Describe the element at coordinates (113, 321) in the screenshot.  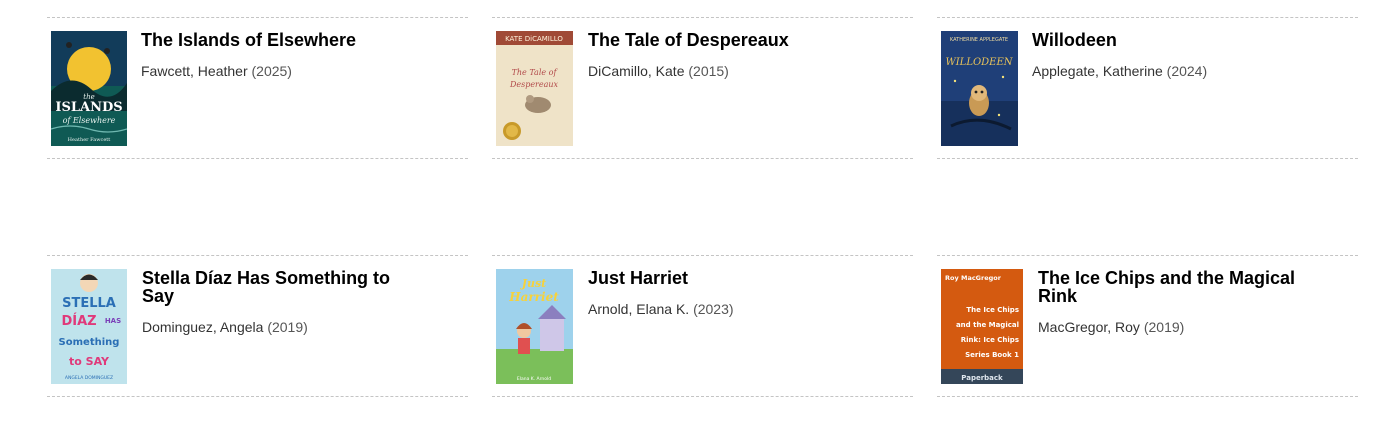
I see `cover-text: HAS` at that location.